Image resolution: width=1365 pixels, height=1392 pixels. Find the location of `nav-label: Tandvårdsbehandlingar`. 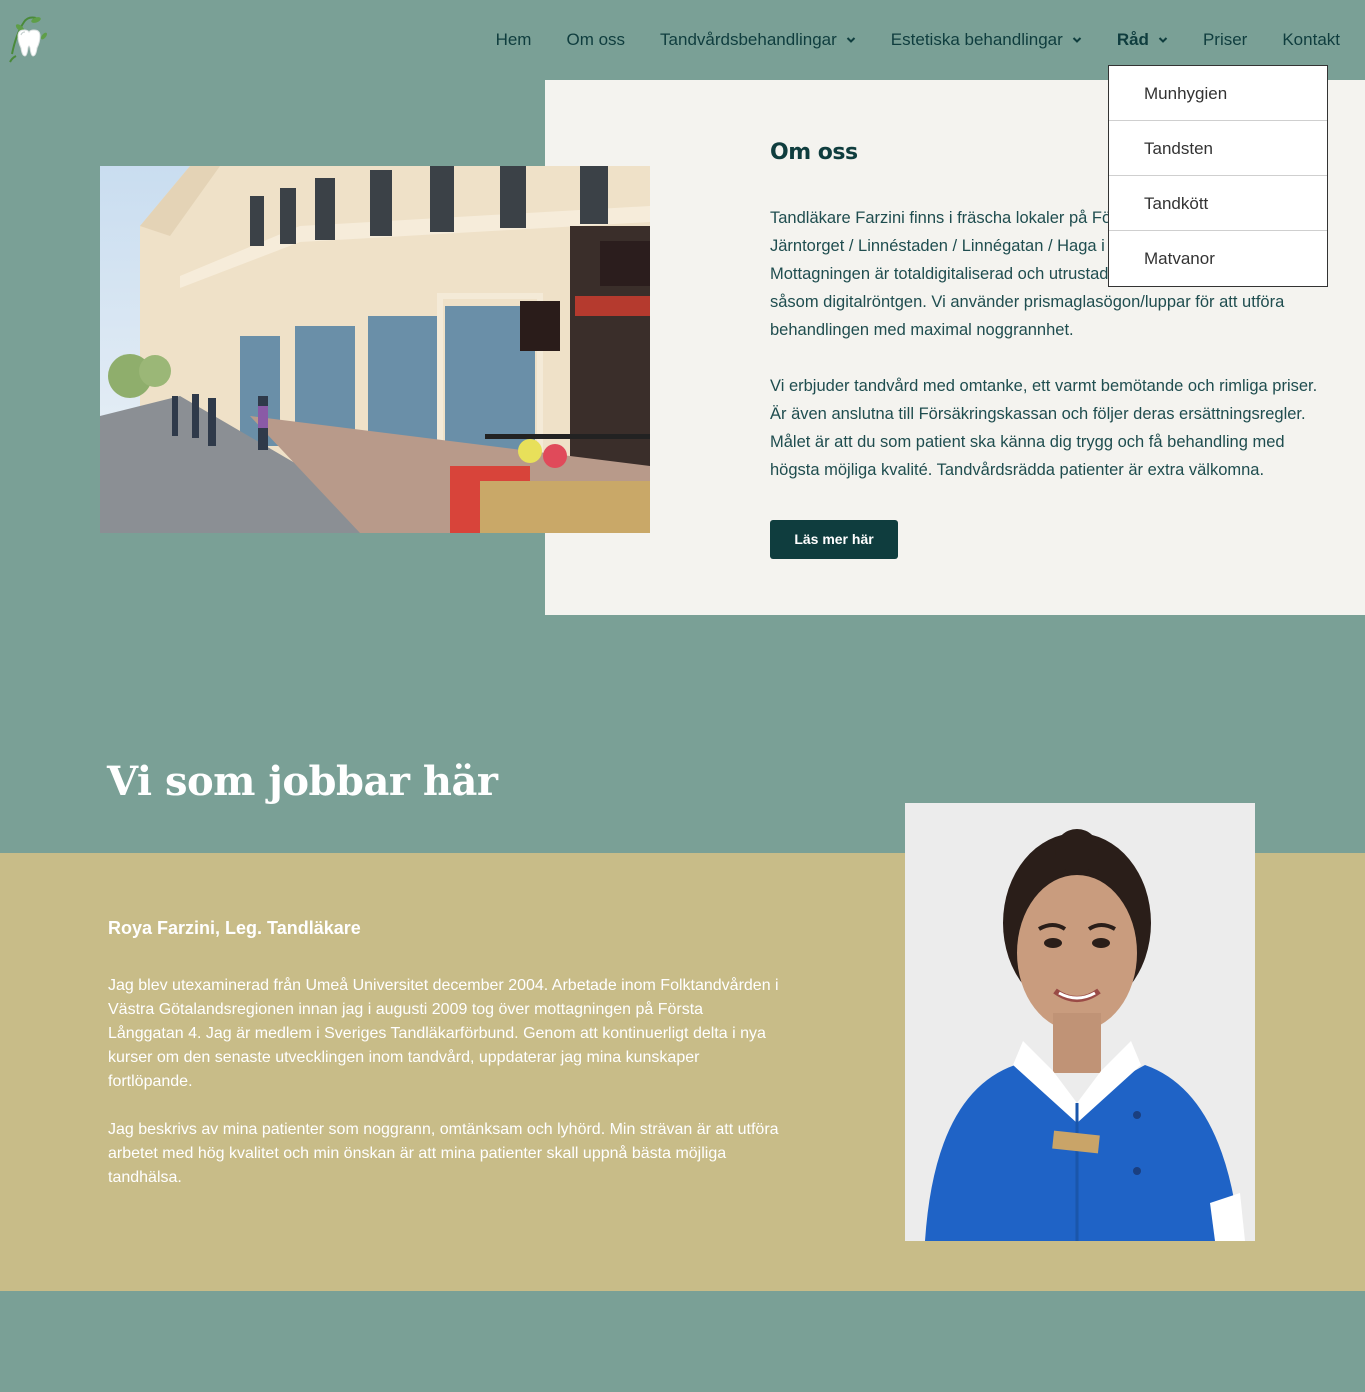

nav-label: Tandvårdsbehandlingar is located at coordinates (748, 39).